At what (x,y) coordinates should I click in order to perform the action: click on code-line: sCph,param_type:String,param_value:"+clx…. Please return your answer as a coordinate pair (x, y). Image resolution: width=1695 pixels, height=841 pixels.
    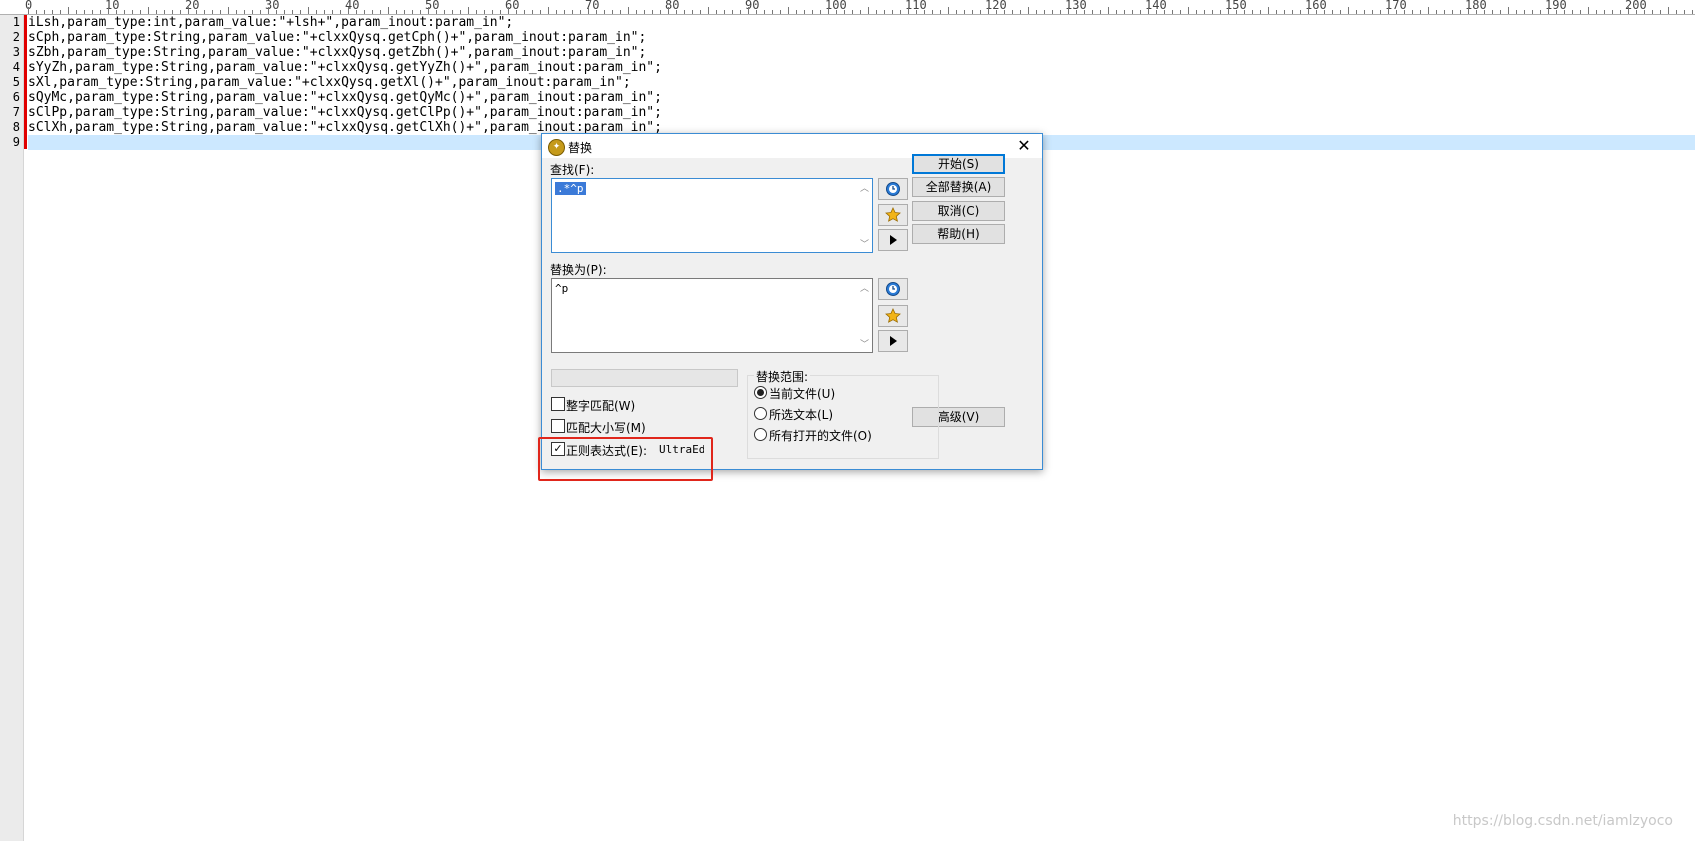
    Looking at the image, I should click on (337, 37).